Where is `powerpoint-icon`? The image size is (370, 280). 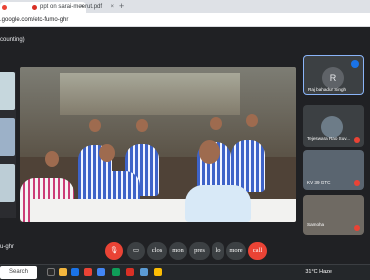 powerpoint-icon is located at coordinates (130, 272).